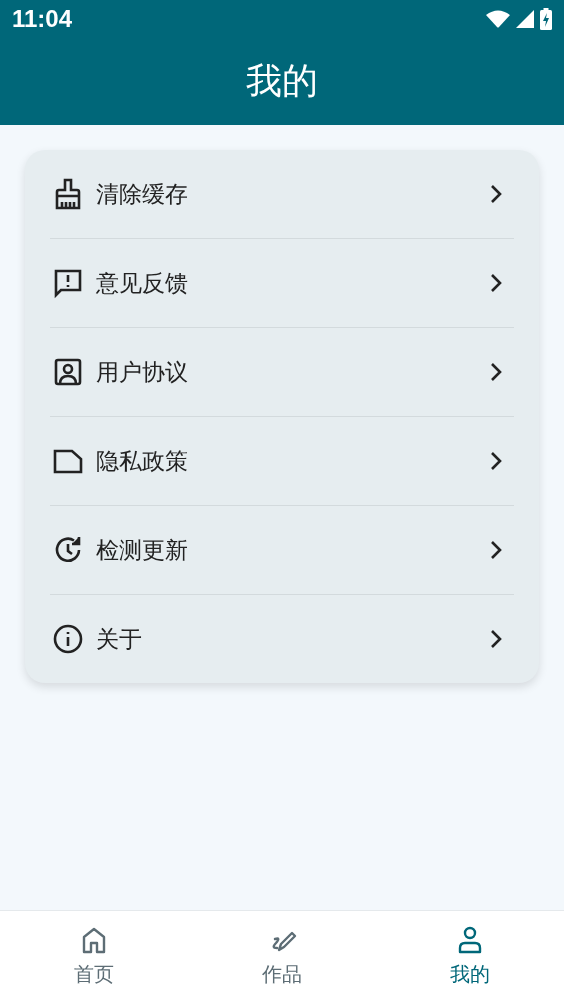 This screenshot has height=1002, width=564. Describe the element at coordinates (282, 639) in the screenshot. I see `menu-item: 关于` at that location.